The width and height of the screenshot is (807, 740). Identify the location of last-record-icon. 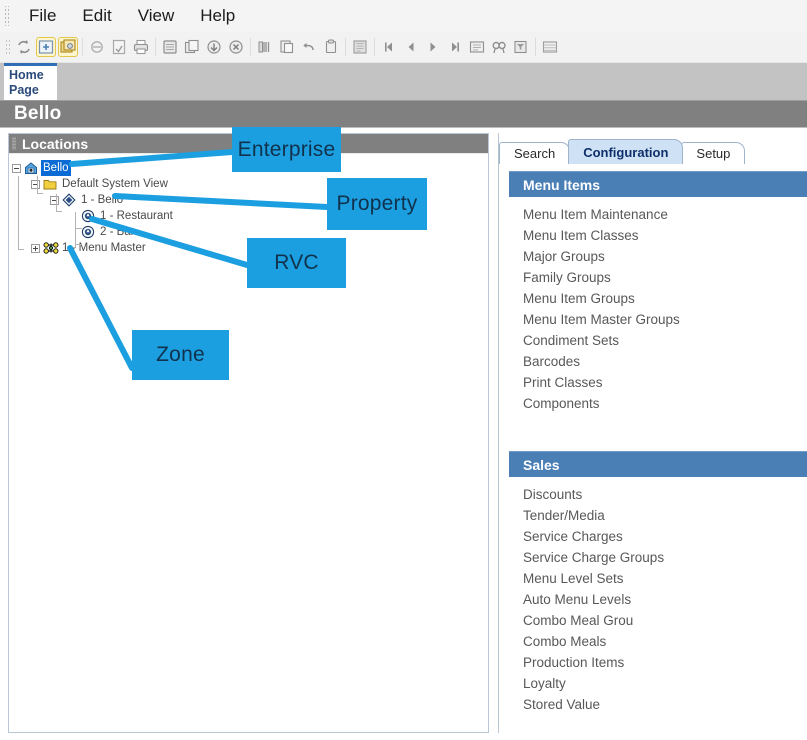
(455, 47).